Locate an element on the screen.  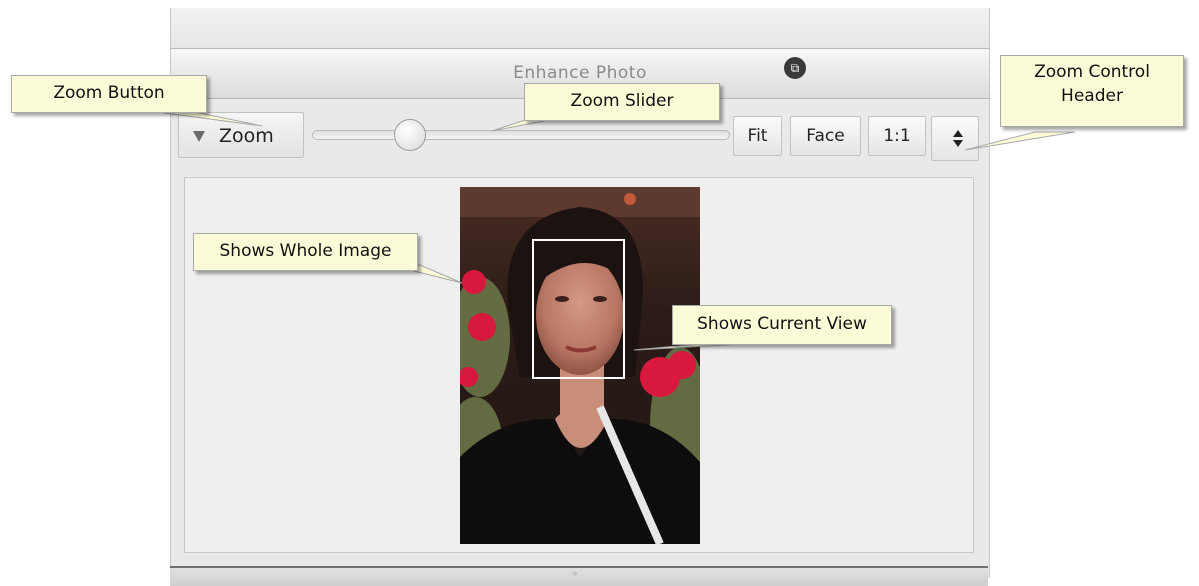
callout-text: Zoom Button is located at coordinates (109, 93).